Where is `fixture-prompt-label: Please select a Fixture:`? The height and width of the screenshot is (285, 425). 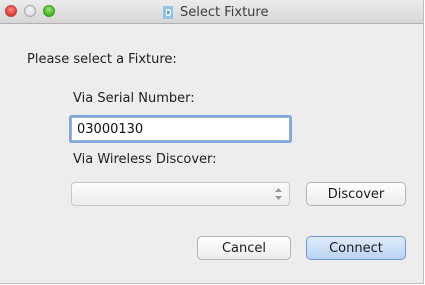 fixture-prompt-label: Please select a Fixture: is located at coordinates (102, 59).